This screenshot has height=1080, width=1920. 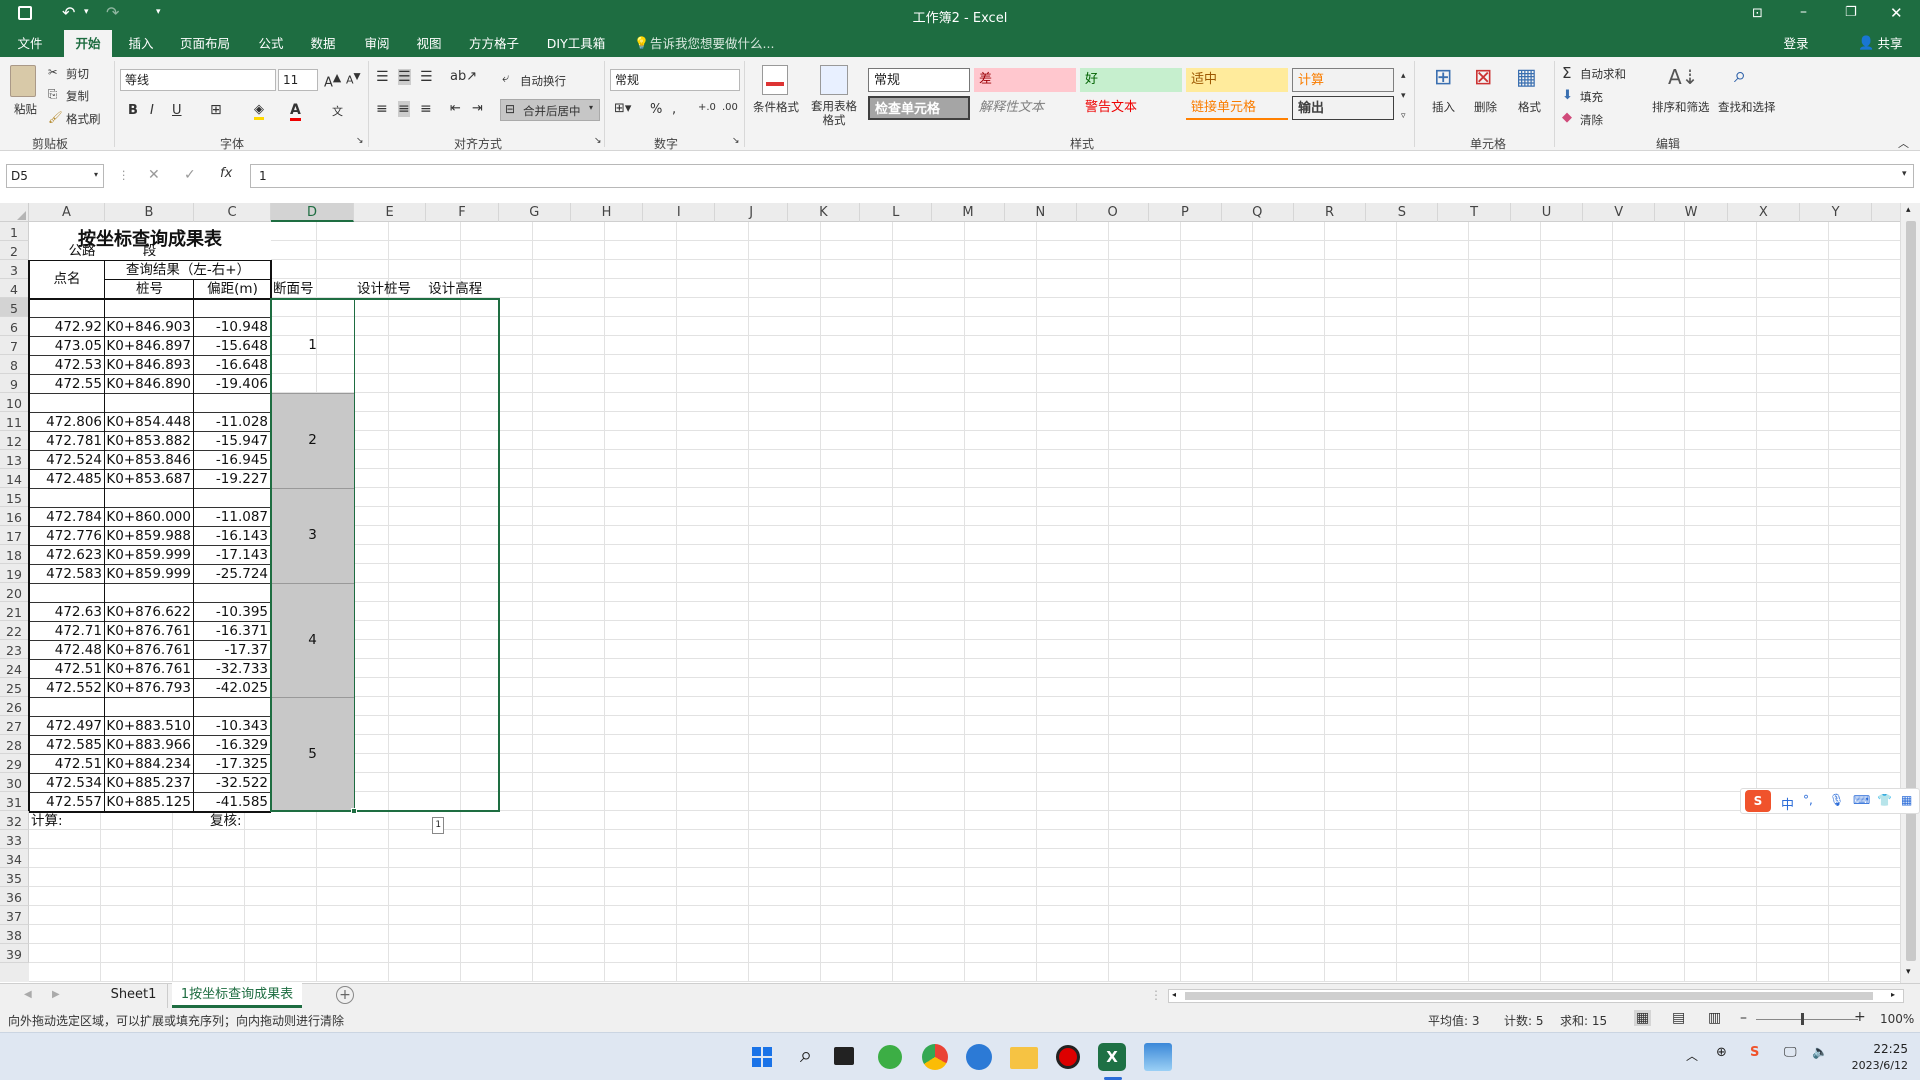 What do you see at coordinates (259, 111) in the screenshot?
I see `fill-color-icon: ◈` at bounding box center [259, 111].